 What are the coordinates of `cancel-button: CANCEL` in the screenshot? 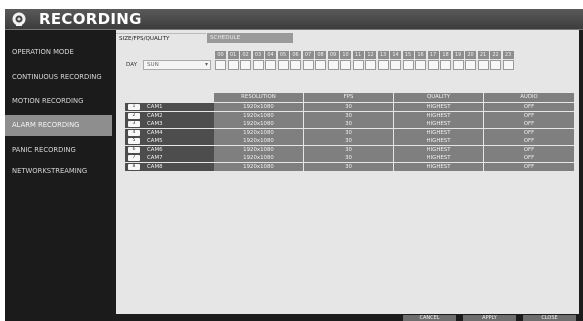 It's located at (429, 318).